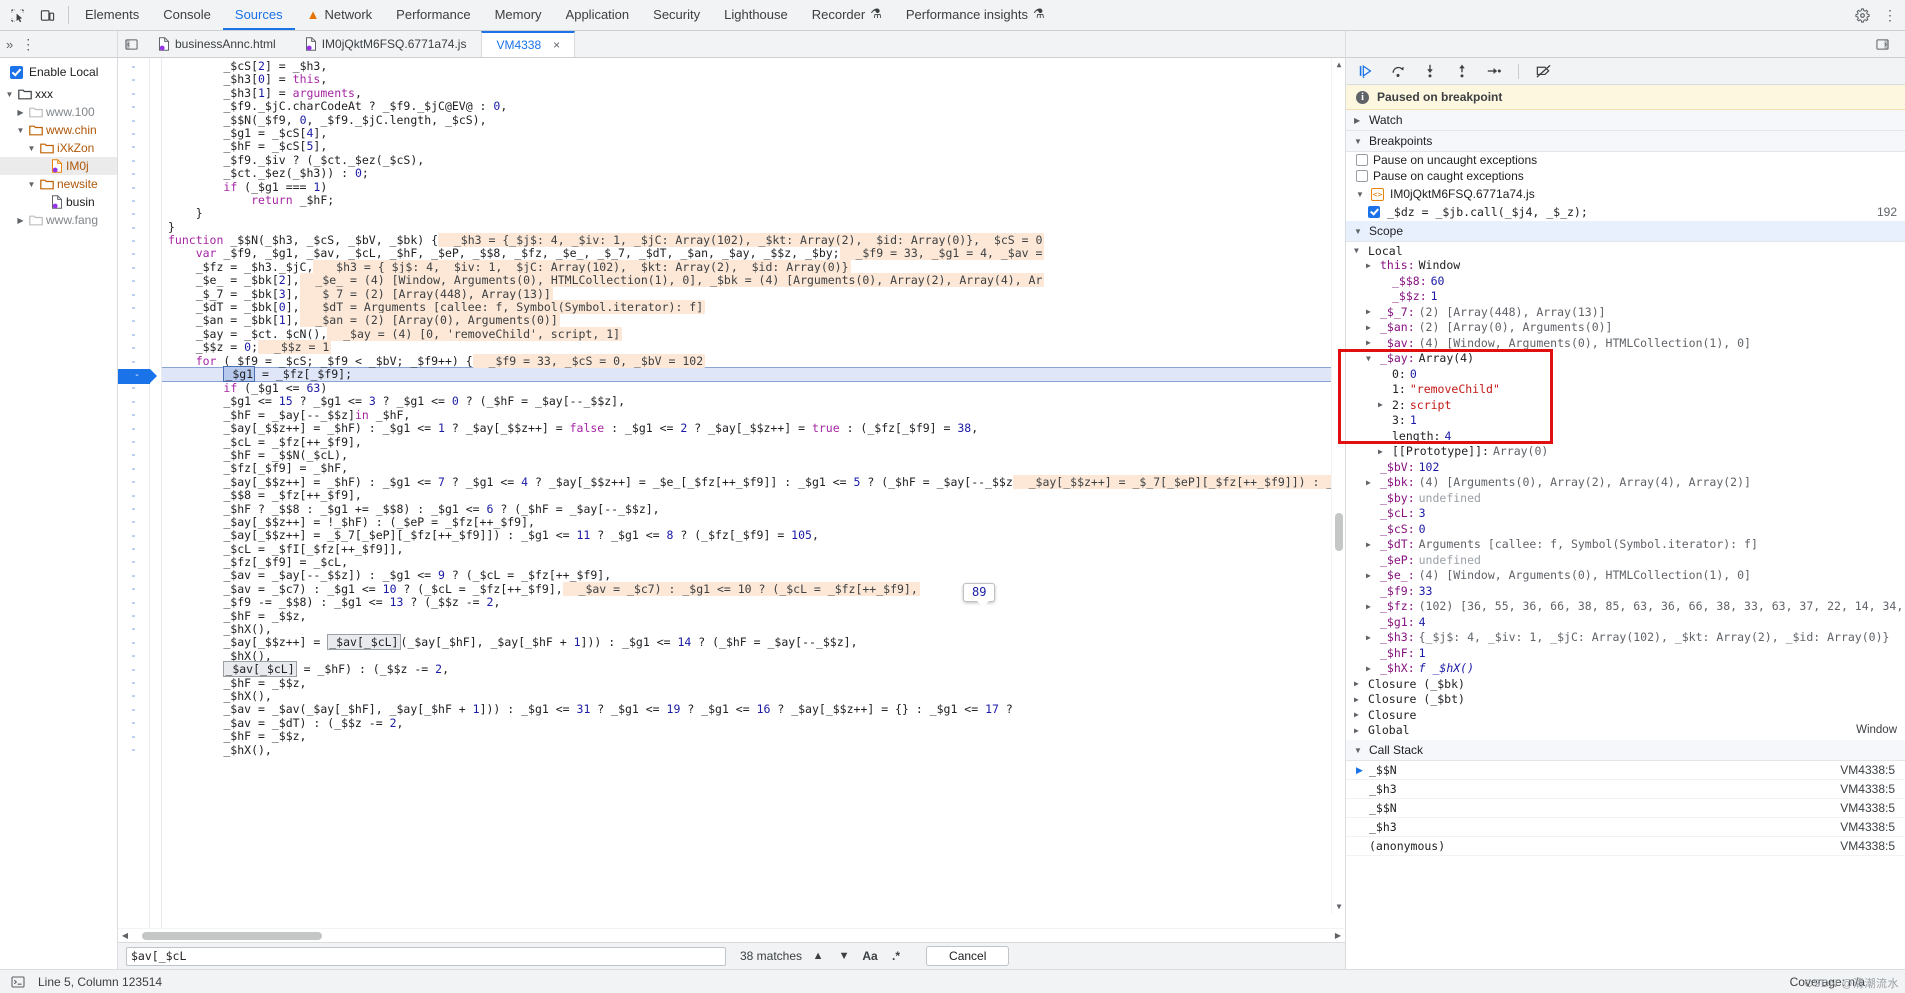 This screenshot has height=993, width=1905. What do you see at coordinates (217, 44) in the screenshot?
I see `file-tab-businessannc: businessAnnc.html` at bounding box center [217, 44].